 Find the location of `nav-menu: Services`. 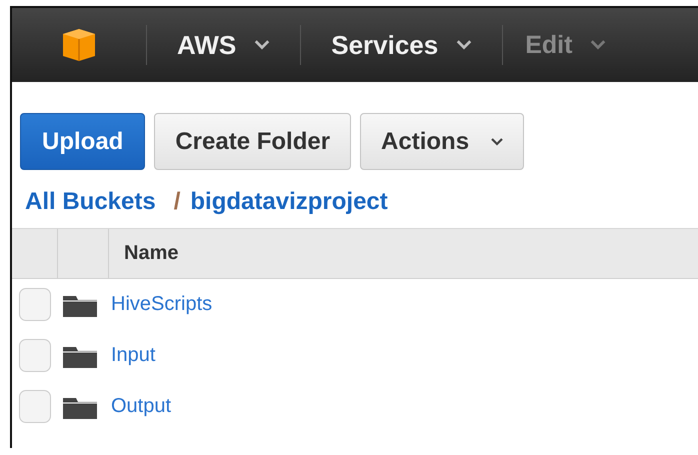

nav-menu: Services is located at coordinates (402, 45).